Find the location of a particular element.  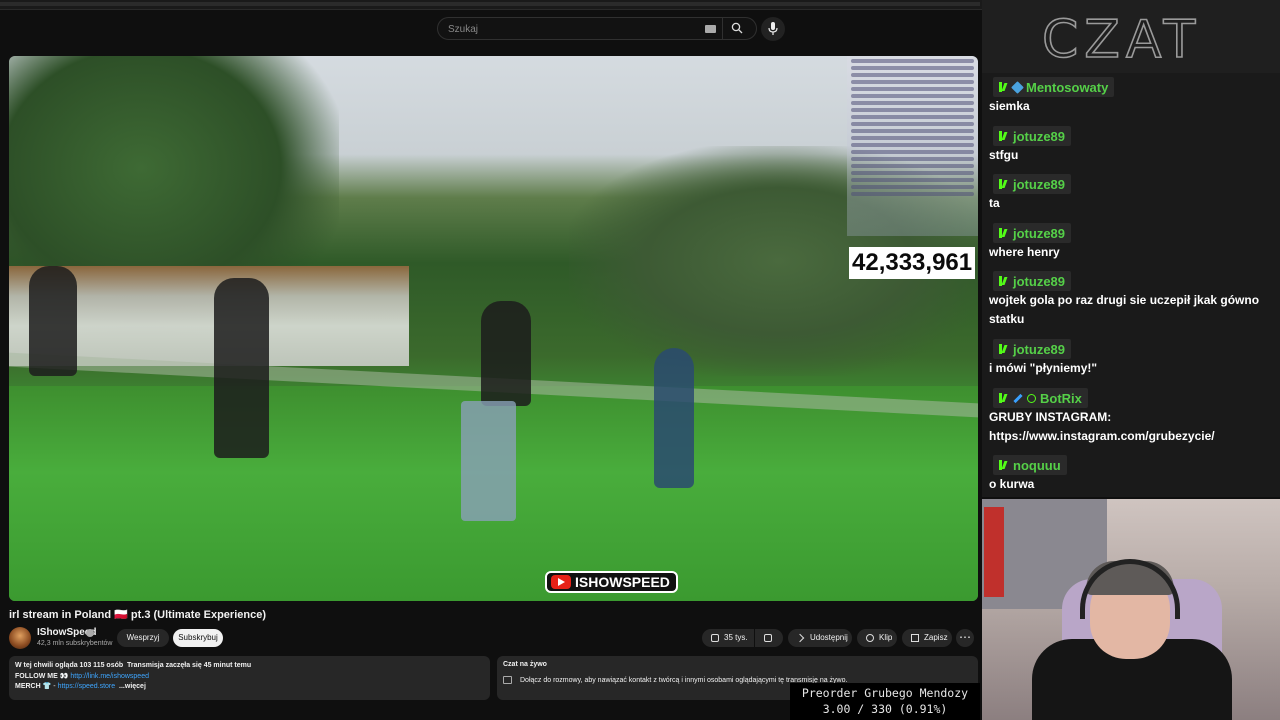

like-count: 35 tys. is located at coordinates (736, 637).